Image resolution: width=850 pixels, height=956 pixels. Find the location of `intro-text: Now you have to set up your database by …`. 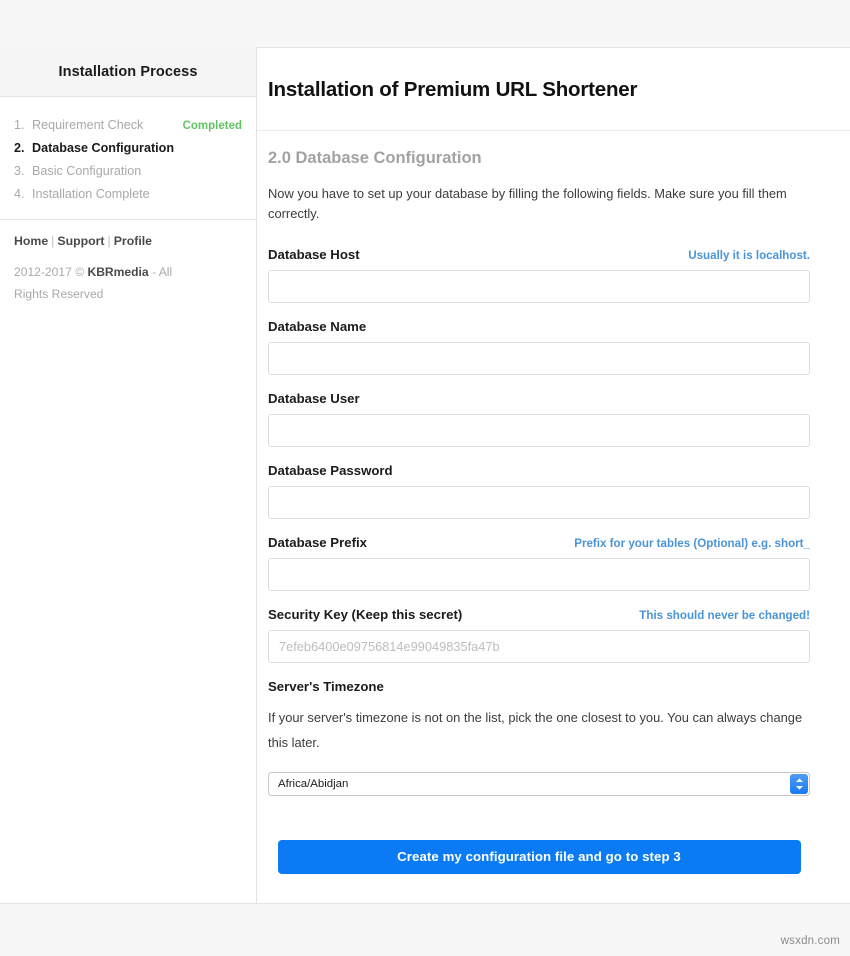

intro-text: Now you have to set up your database by … is located at coordinates (527, 203).